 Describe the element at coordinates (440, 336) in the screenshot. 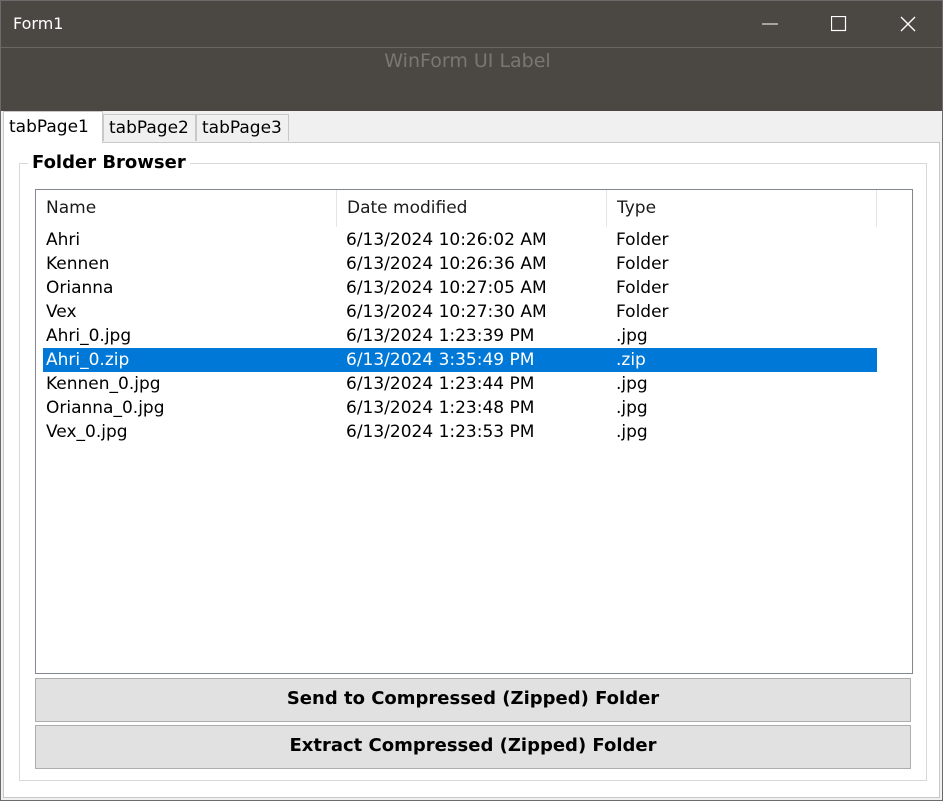

I see `item-date: 6/13/2024 1:23:39 PM` at that location.